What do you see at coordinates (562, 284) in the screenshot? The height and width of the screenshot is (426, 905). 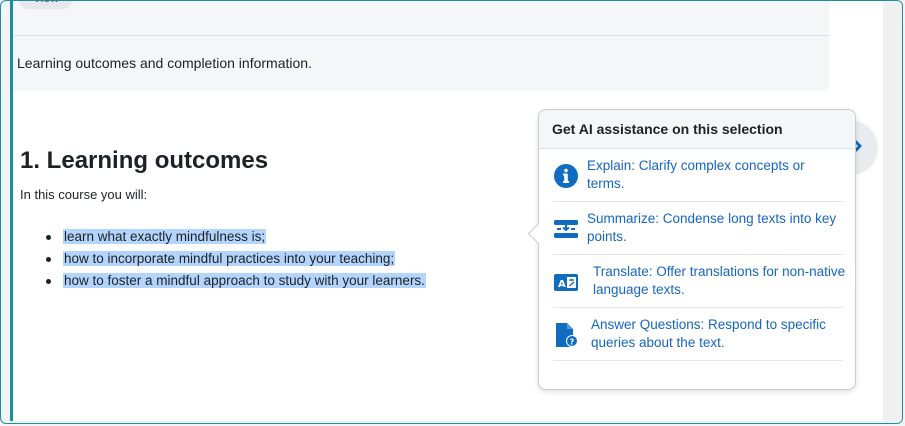 I see `svg-text: A` at bounding box center [562, 284].